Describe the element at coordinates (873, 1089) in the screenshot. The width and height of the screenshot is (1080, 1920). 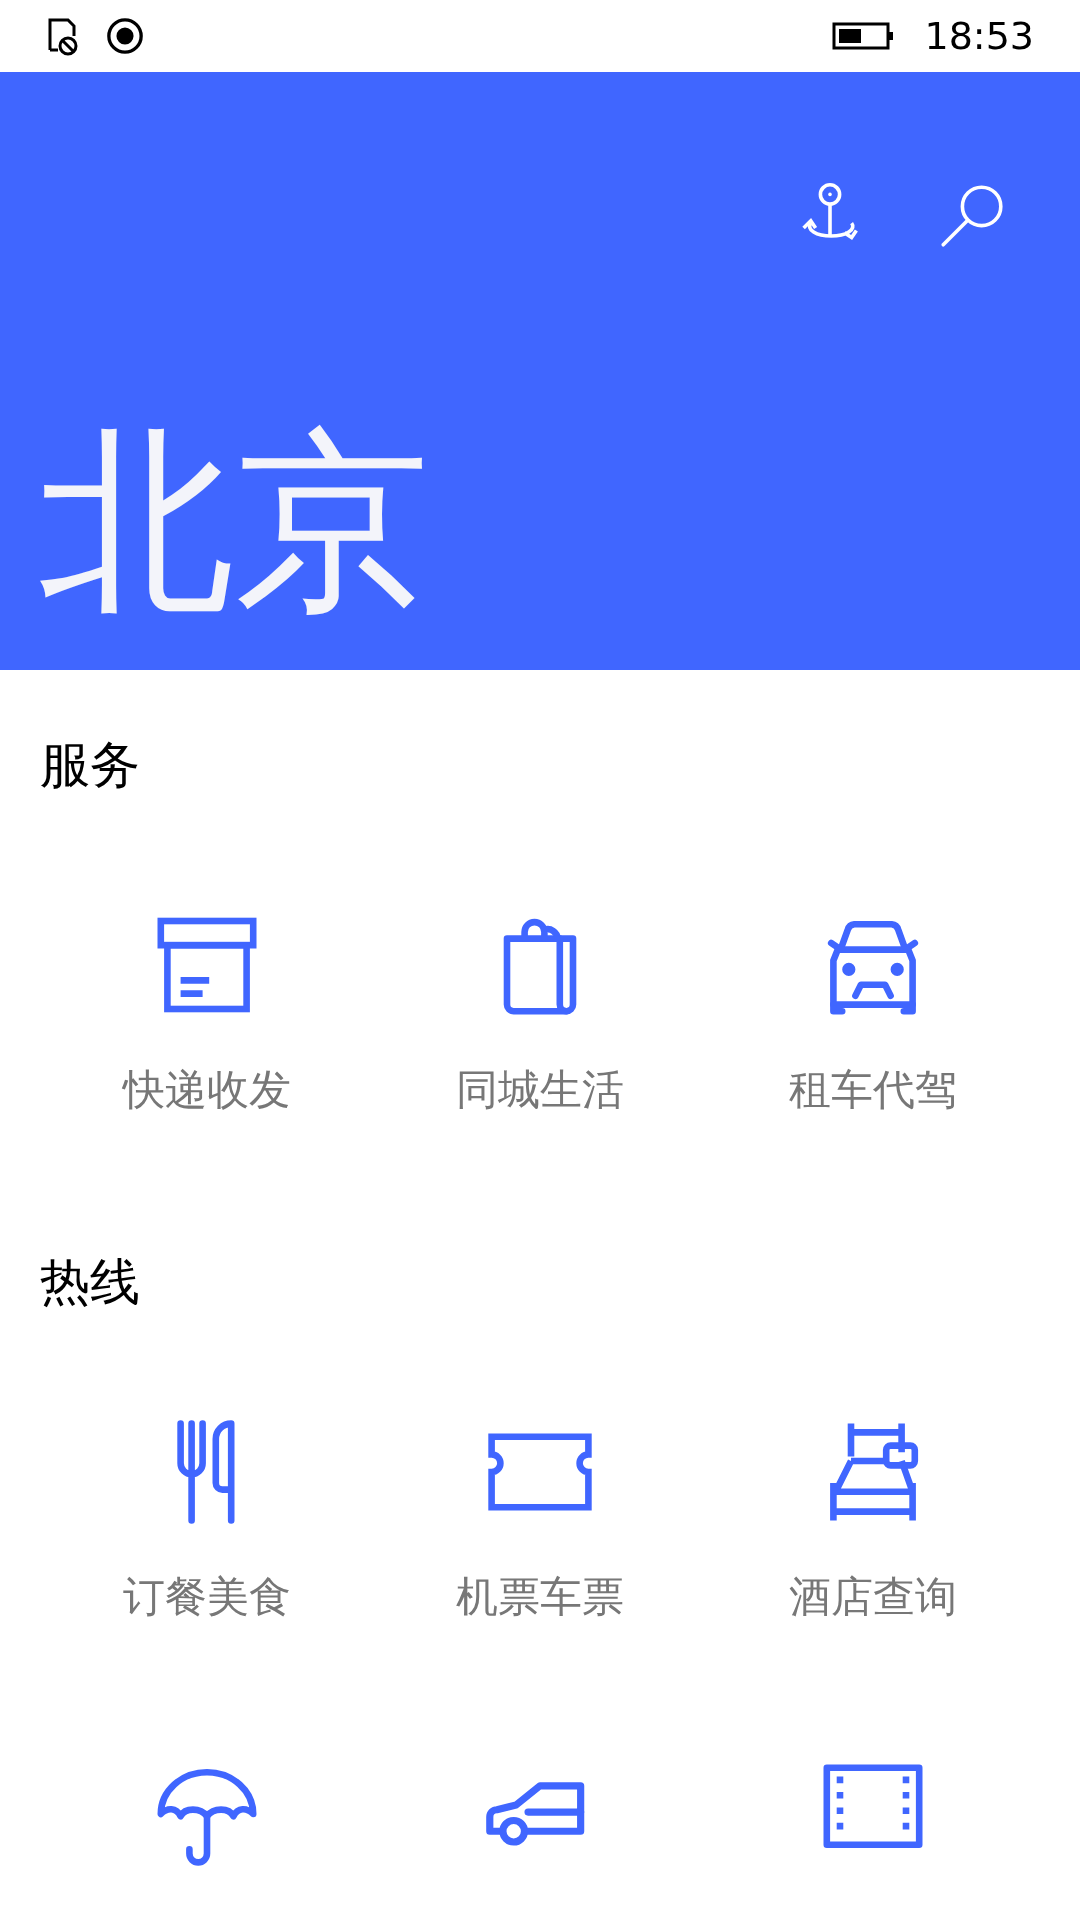
I see `service-label: 租车代驾` at that location.